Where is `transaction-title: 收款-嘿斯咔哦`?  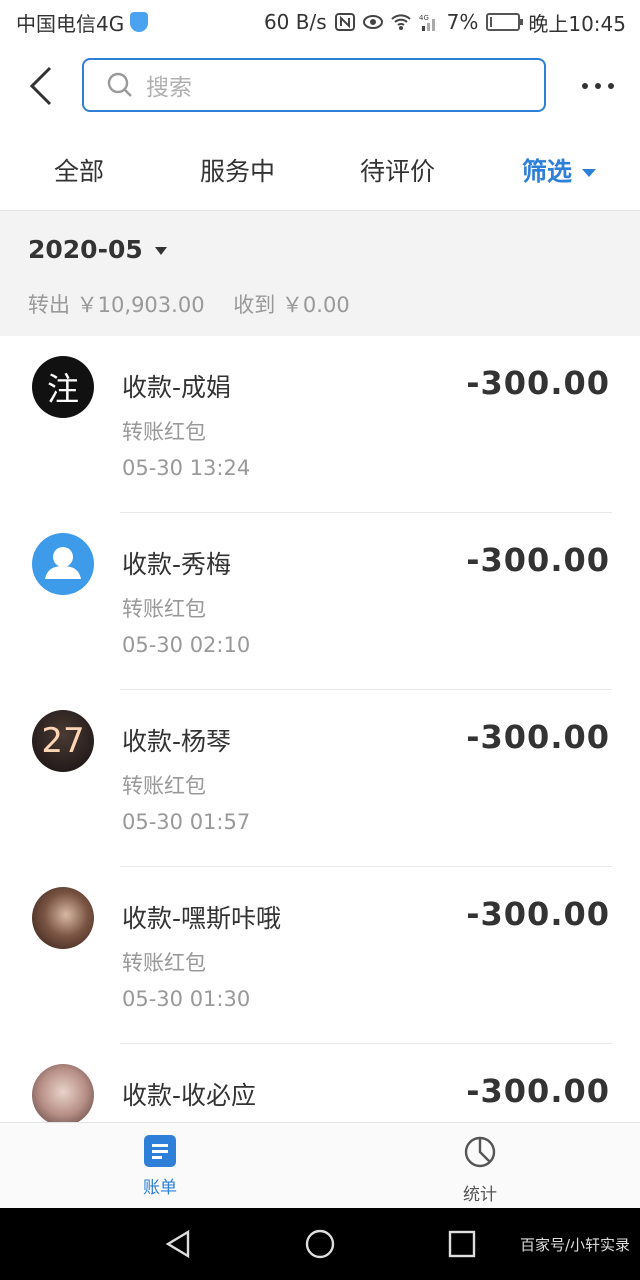
transaction-title: 收款-嘿斯咔哦 is located at coordinates (202, 918).